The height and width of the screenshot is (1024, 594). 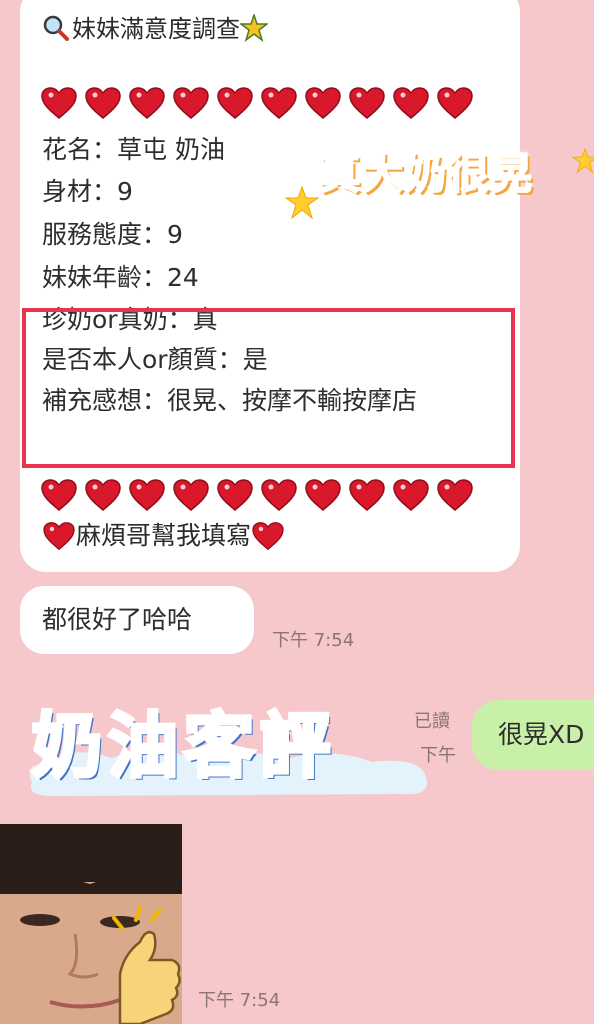 I want to click on magnifier-icon, so click(x=56, y=28).